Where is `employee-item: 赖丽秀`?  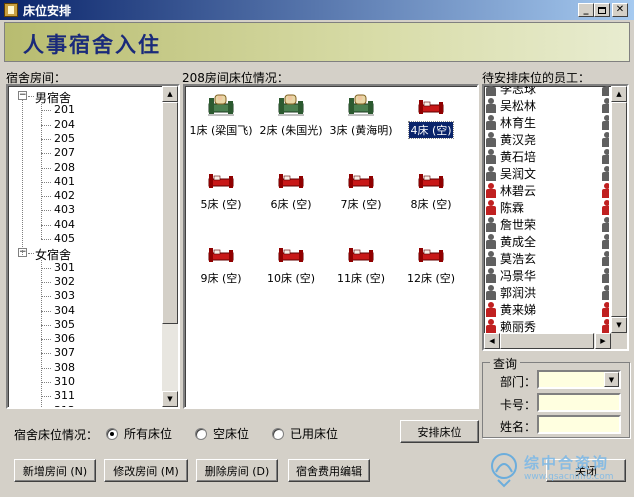 employee-item: 赖丽秀 is located at coordinates (511, 325).